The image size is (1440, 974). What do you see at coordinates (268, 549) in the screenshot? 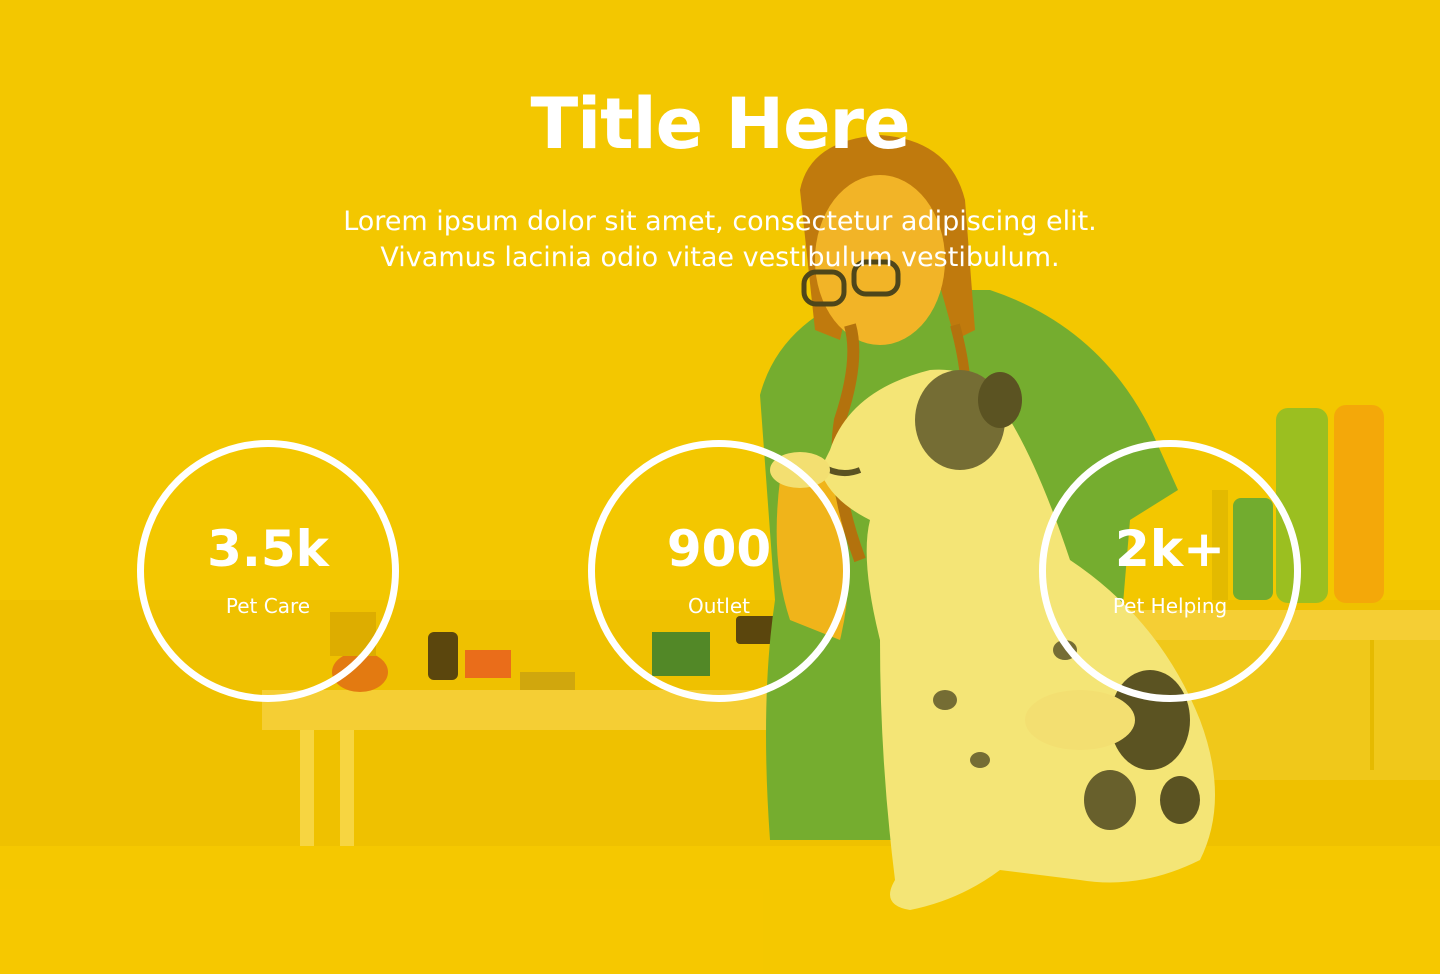
I see `stat-value: 3.5k` at bounding box center [268, 549].